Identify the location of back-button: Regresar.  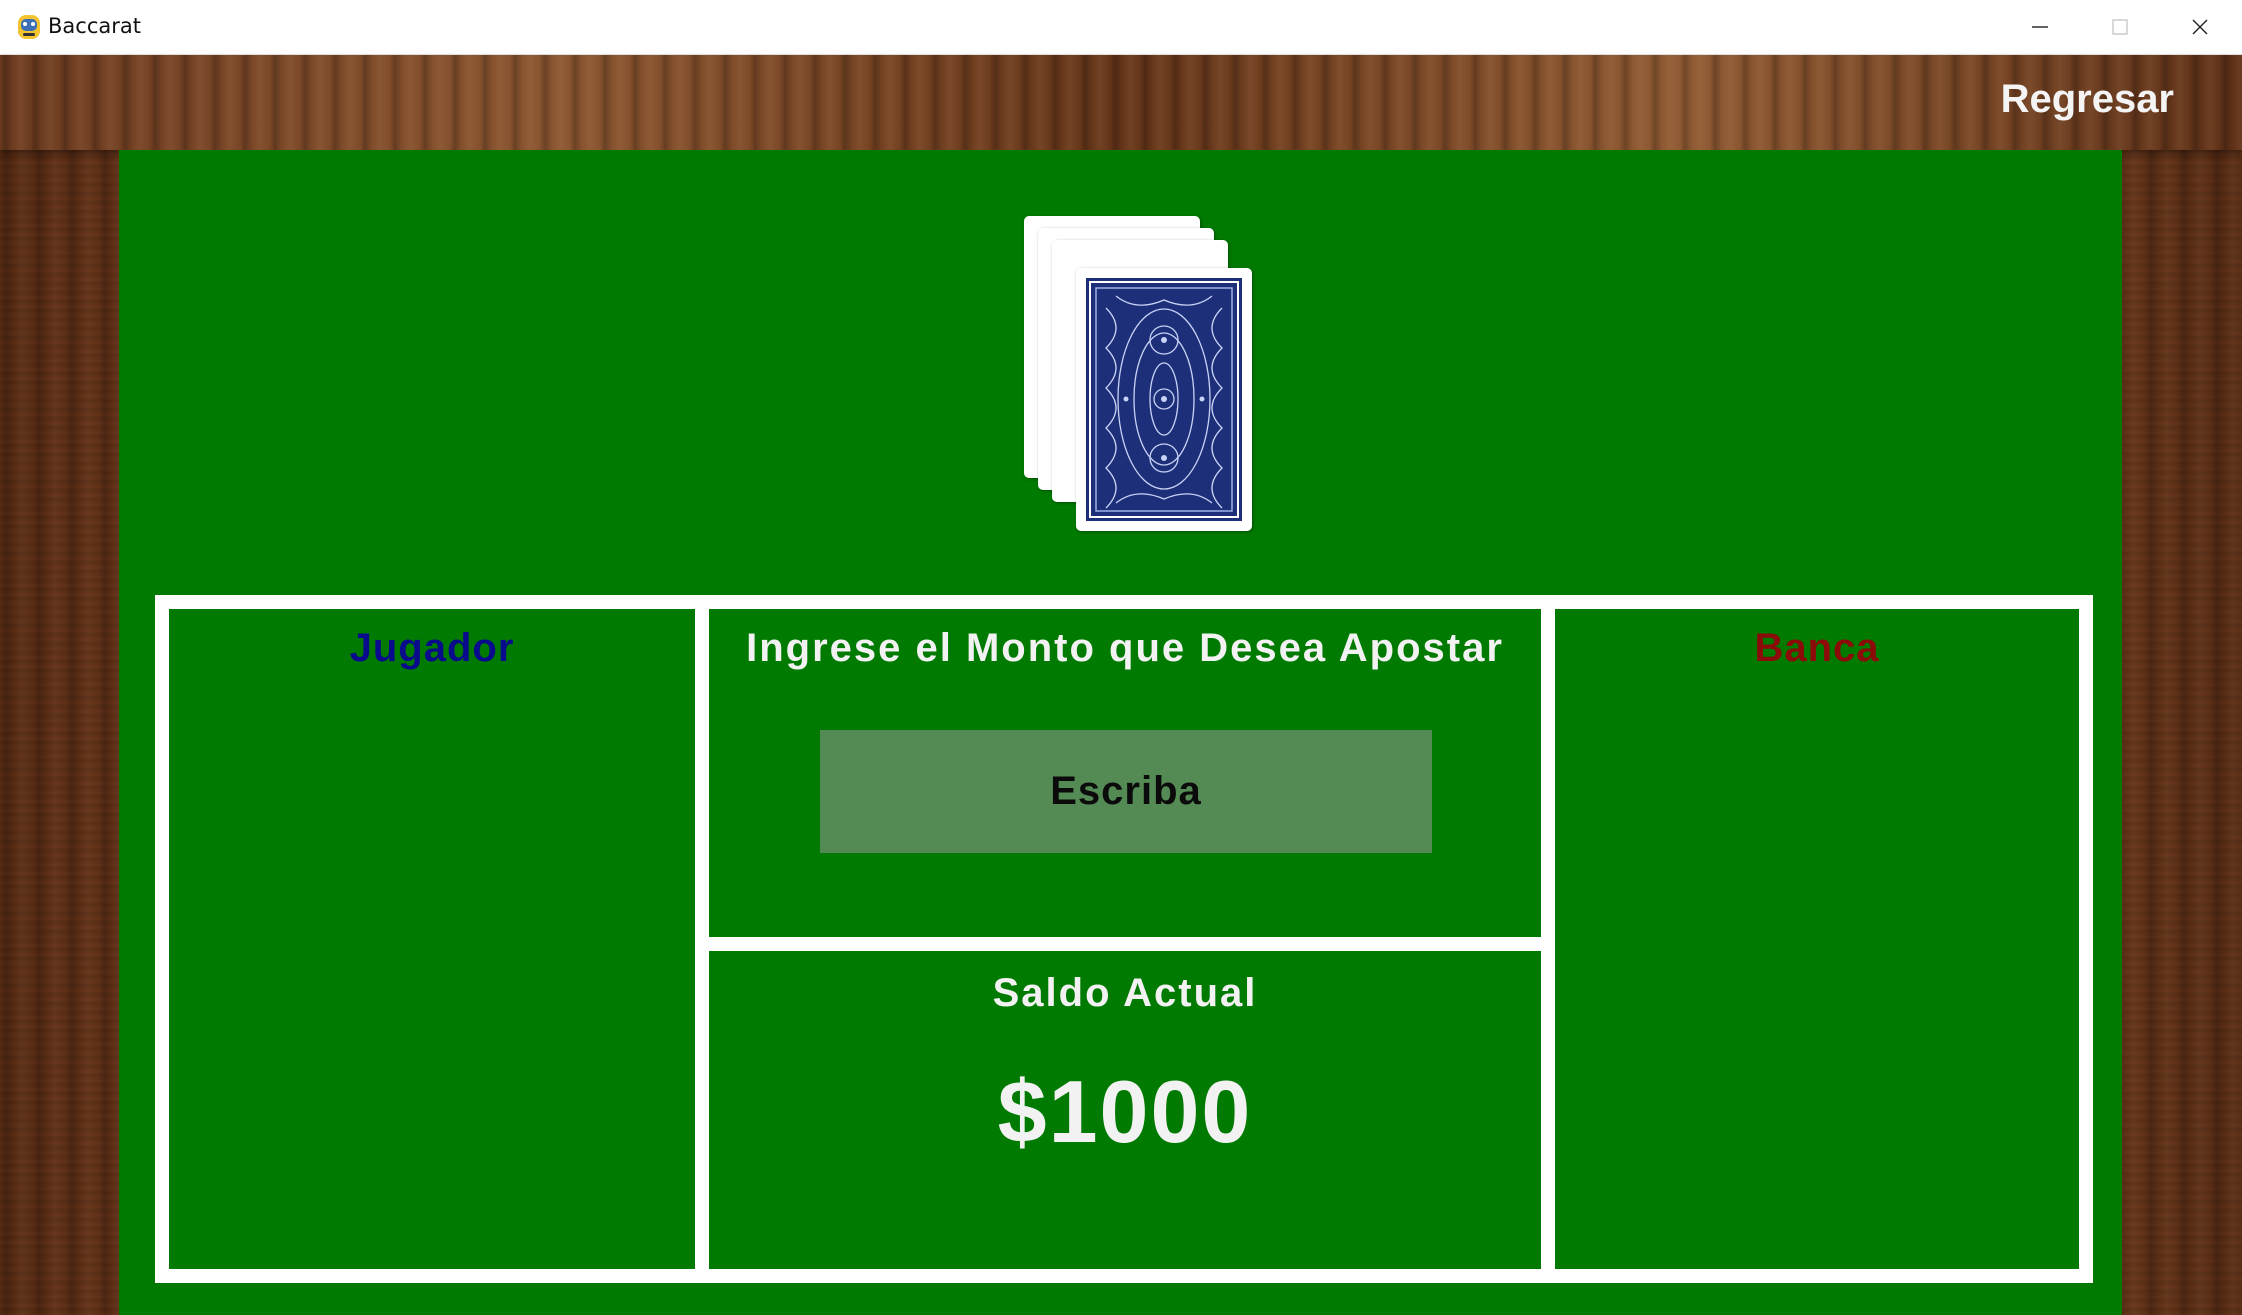
(2087, 99).